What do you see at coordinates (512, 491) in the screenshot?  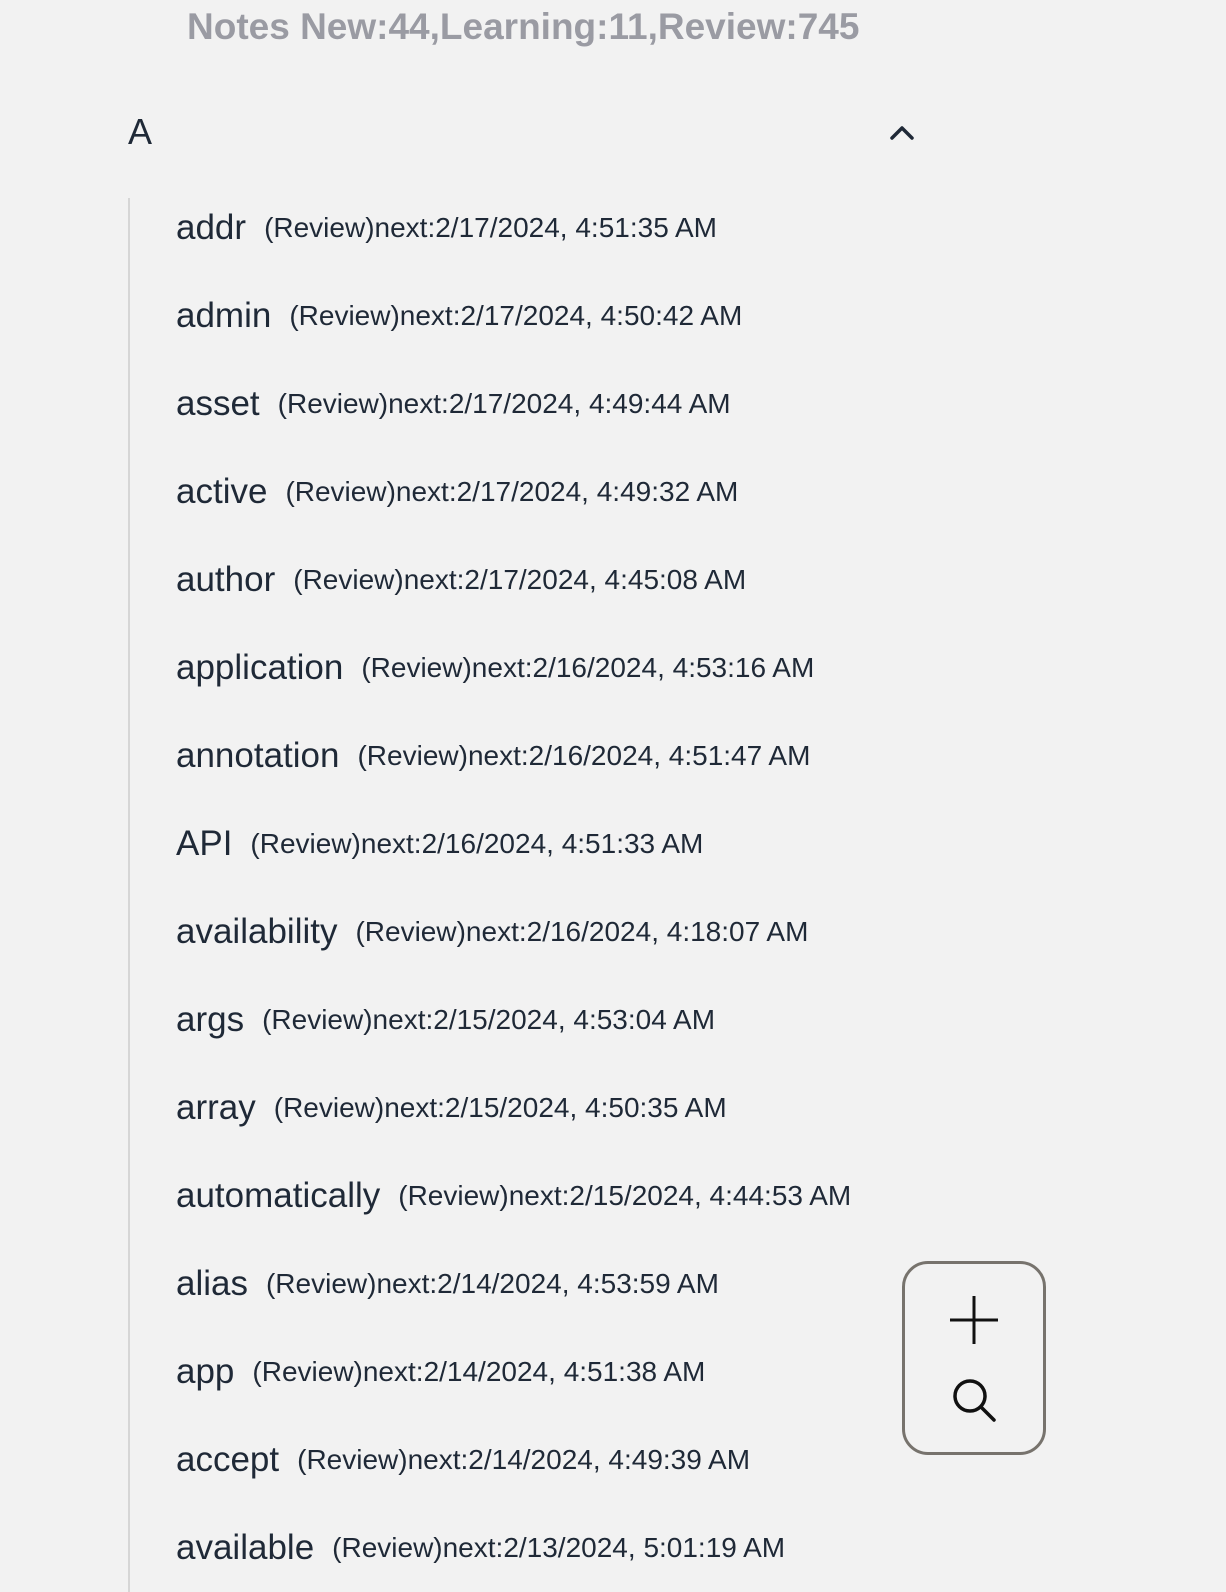 I see `note-schedule: (Review)next:2/17/2024, 4:49:32 AM` at bounding box center [512, 491].